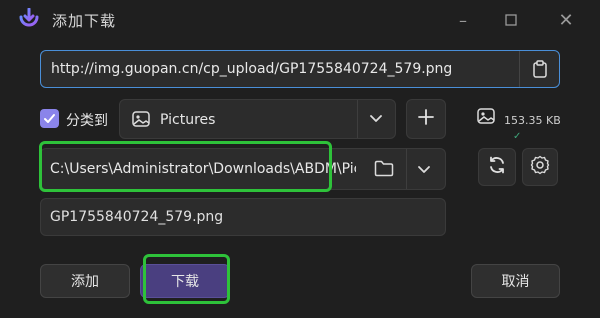  I want to click on cancel-button: 取消, so click(515, 281).